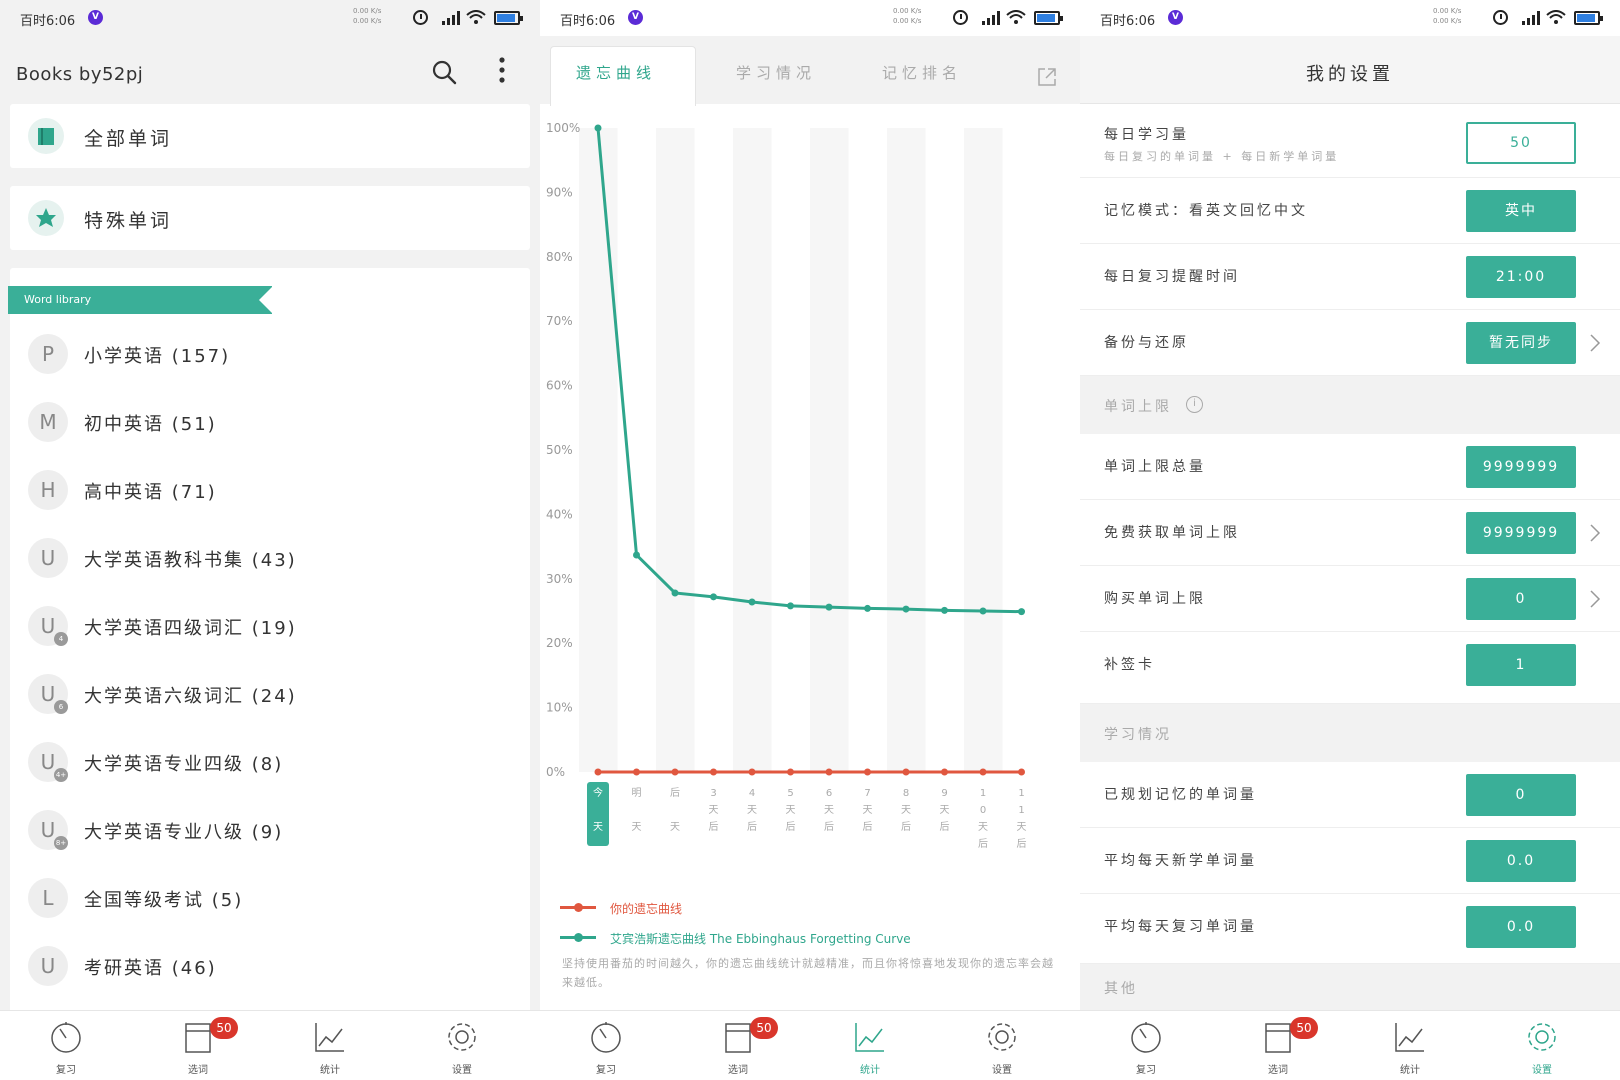 This screenshot has height=1080, width=1620. Describe the element at coordinates (616, 72) in the screenshot. I see `tab-forgetting-curve: 遗忘曲线` at that location.